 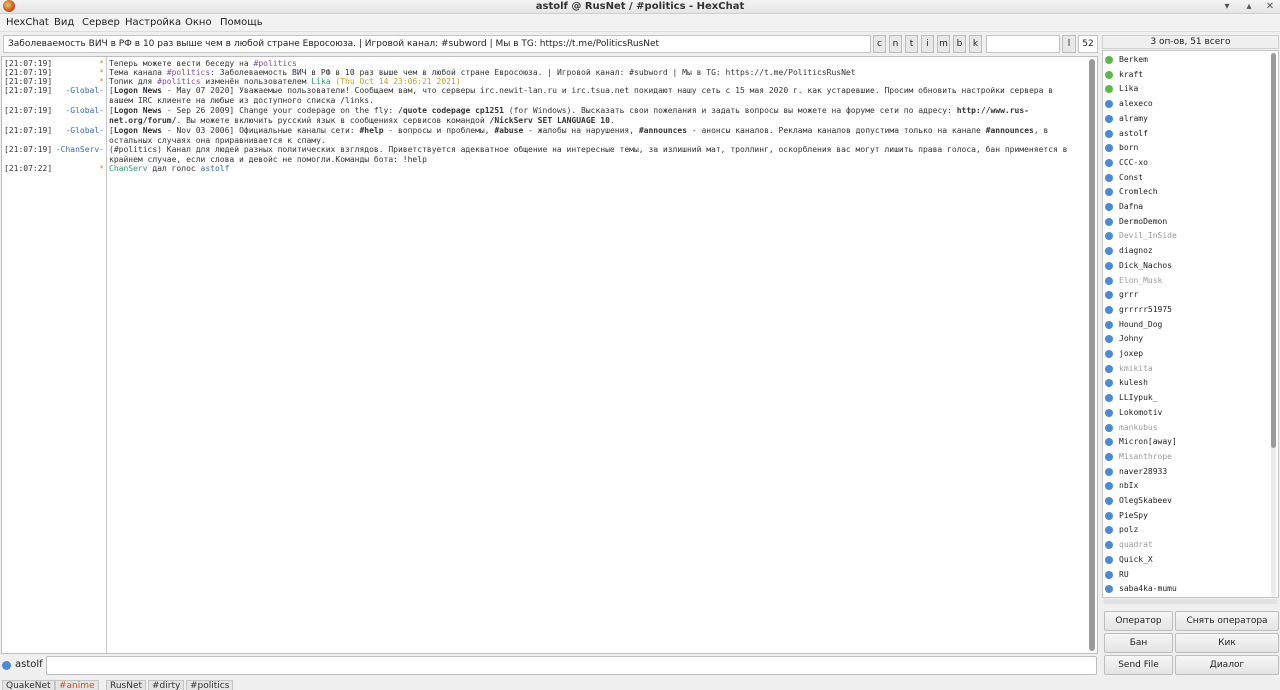 What do you see at coordinates (1185, 148) in the screenshot?
I see `user-list-item: born` at bounding box center [1185, 148].